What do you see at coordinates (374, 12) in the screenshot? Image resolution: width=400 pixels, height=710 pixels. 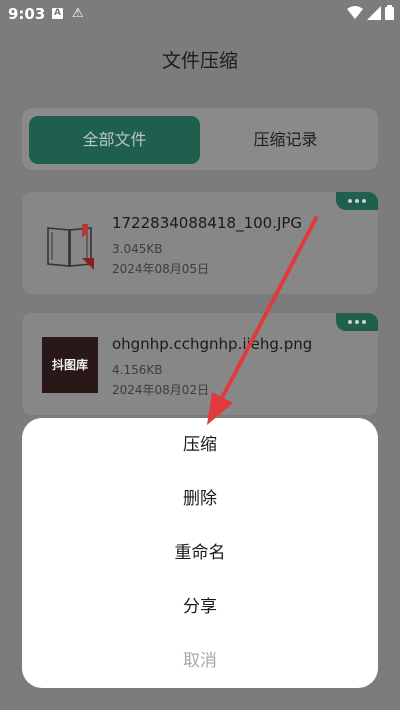 I see `signal-icon` at bounding box center [374, 12].